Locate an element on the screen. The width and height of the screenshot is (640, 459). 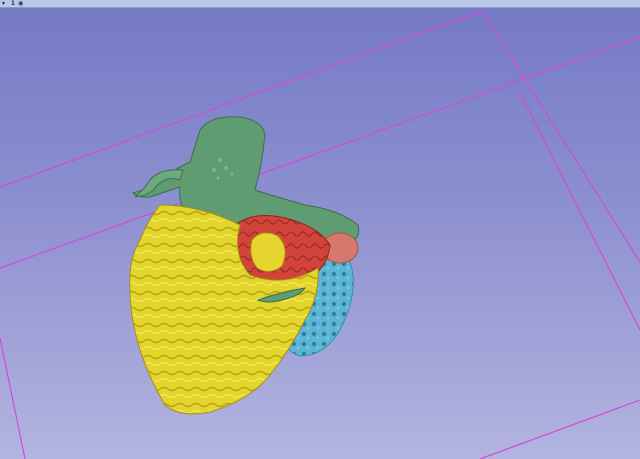
valve-segment is located at coordinates (268, 252).